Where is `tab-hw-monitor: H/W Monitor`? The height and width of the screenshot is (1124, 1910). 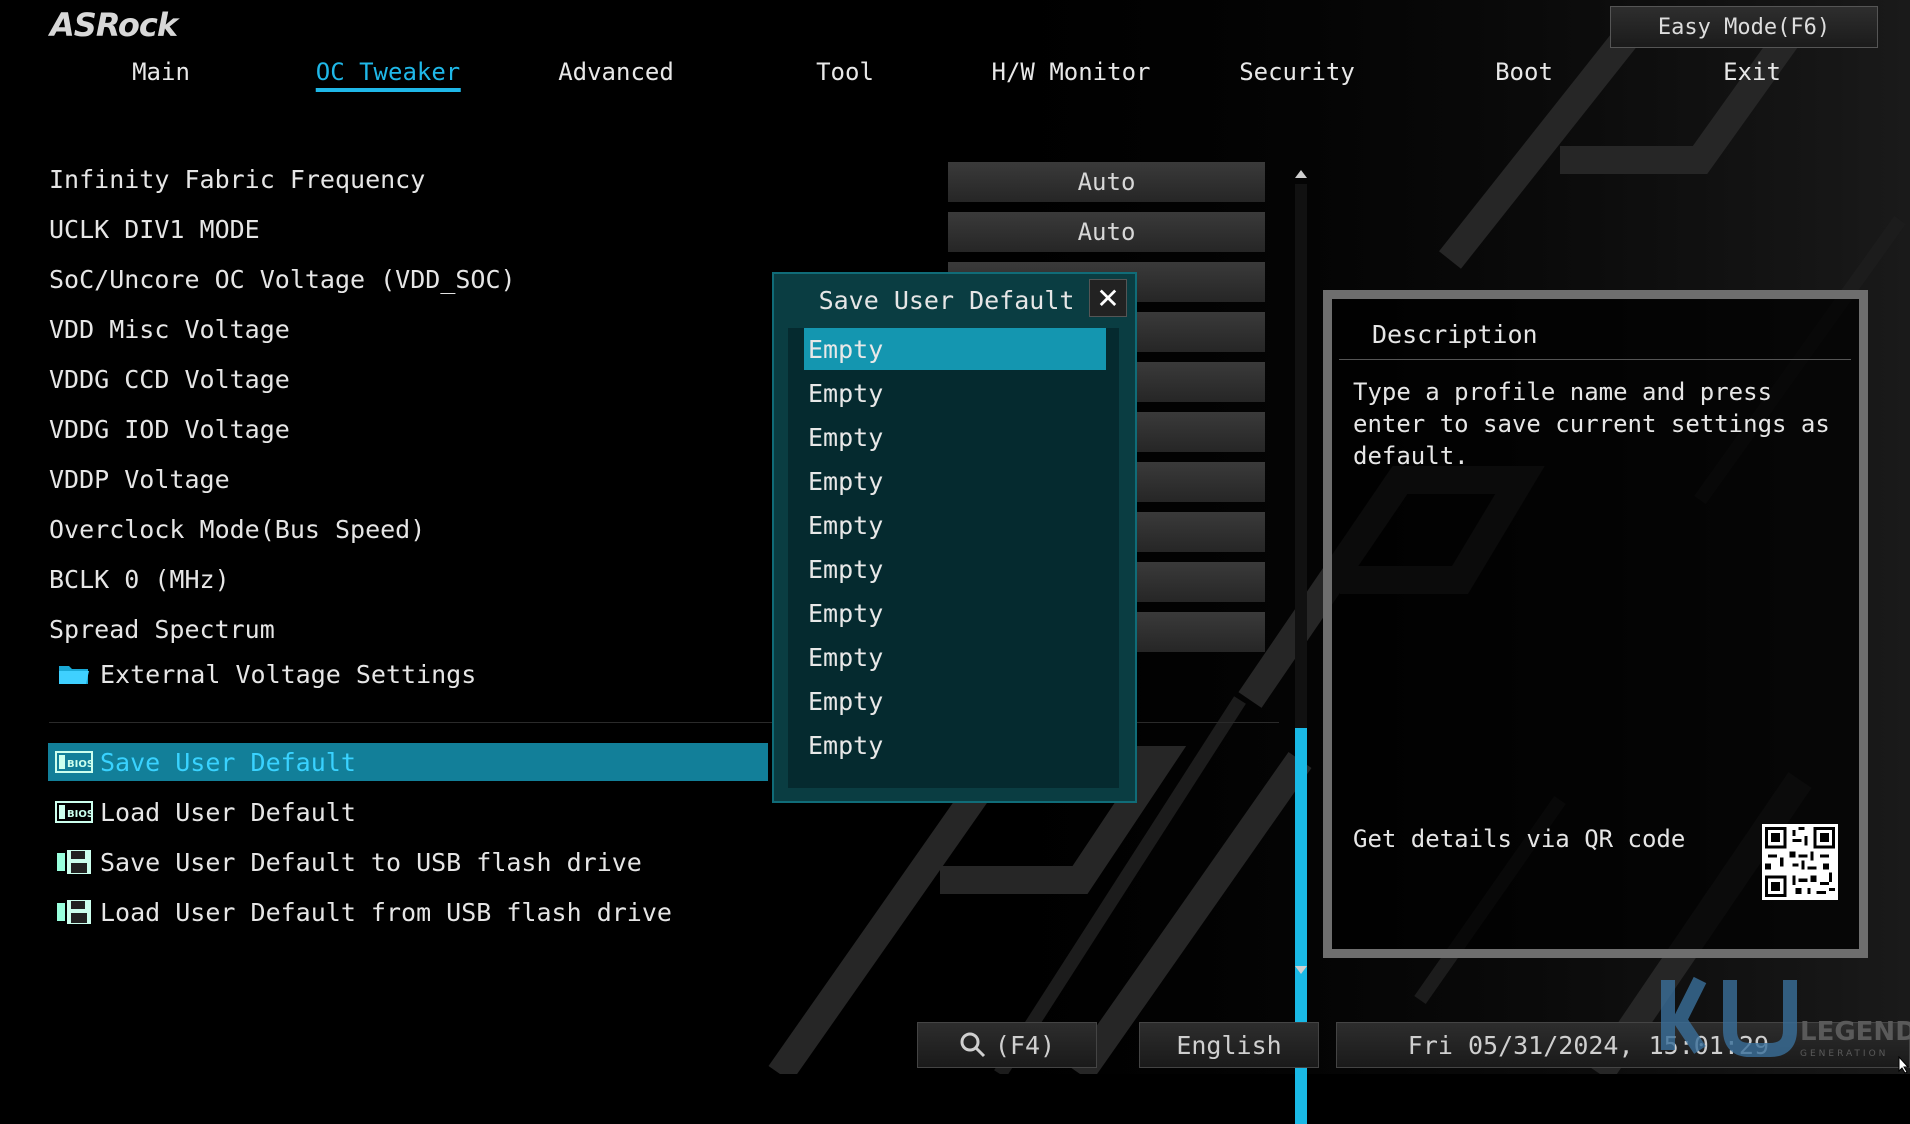 tab-hw-monitor: H/W Monitor is located at coordinates (1071, 72).